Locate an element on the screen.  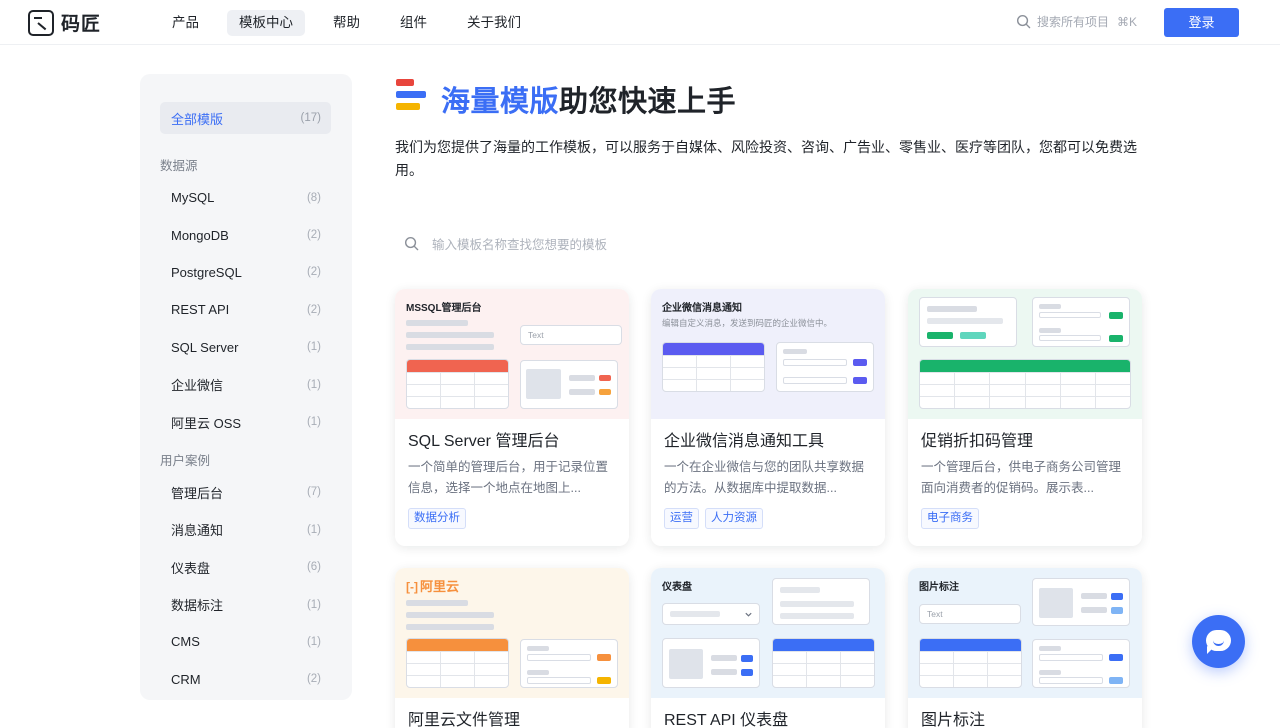
page-title-highlight: 海量模版 is located at coordinates (500, 102).